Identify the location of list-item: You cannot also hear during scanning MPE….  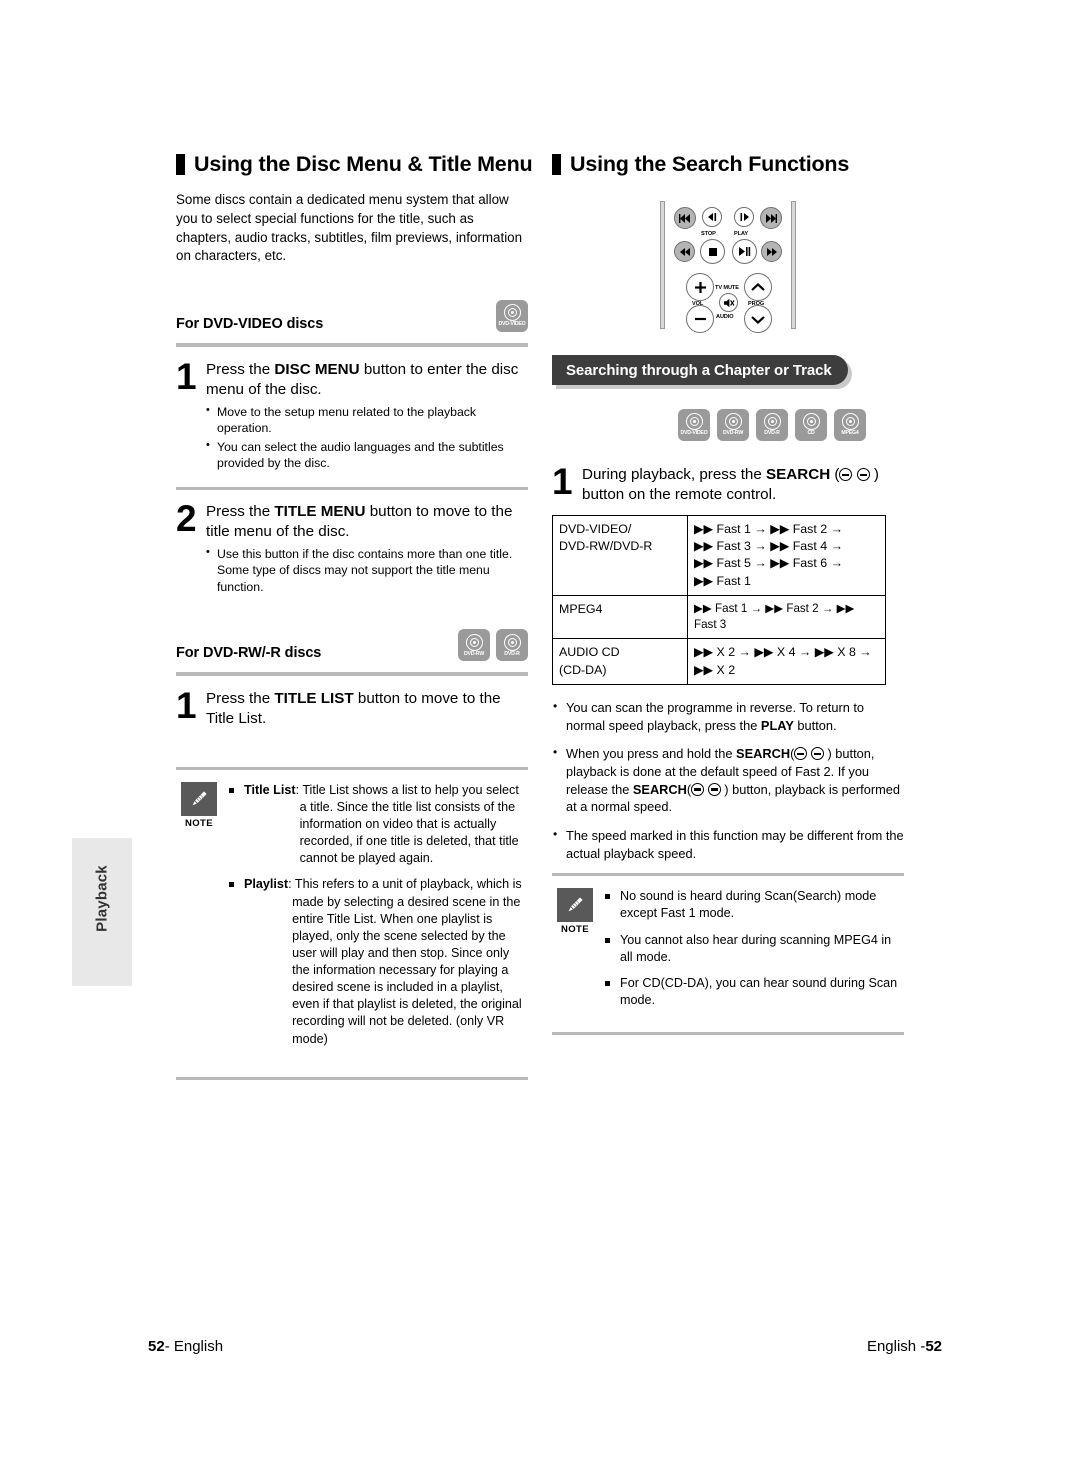
(754, 949).